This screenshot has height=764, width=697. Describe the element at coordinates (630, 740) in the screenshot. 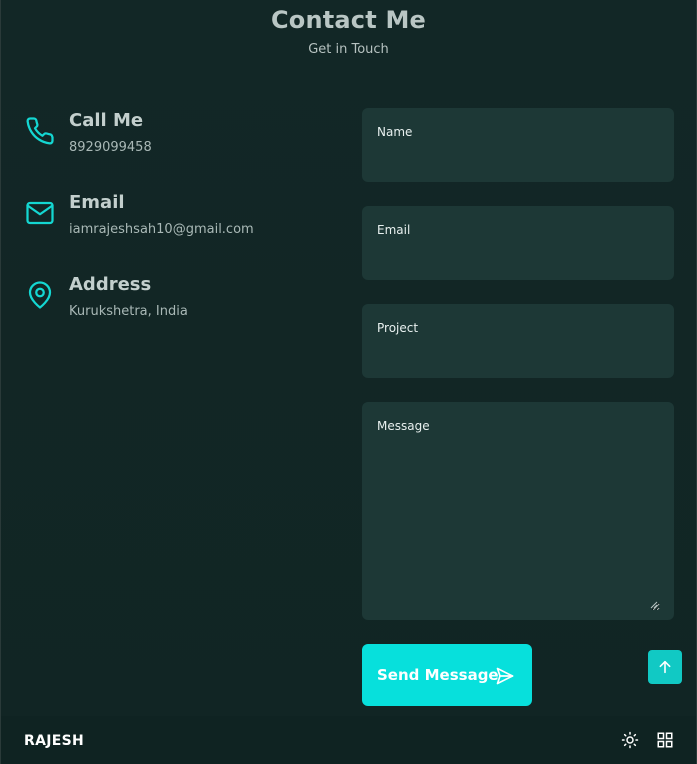

I see `sun-icon` at that location.